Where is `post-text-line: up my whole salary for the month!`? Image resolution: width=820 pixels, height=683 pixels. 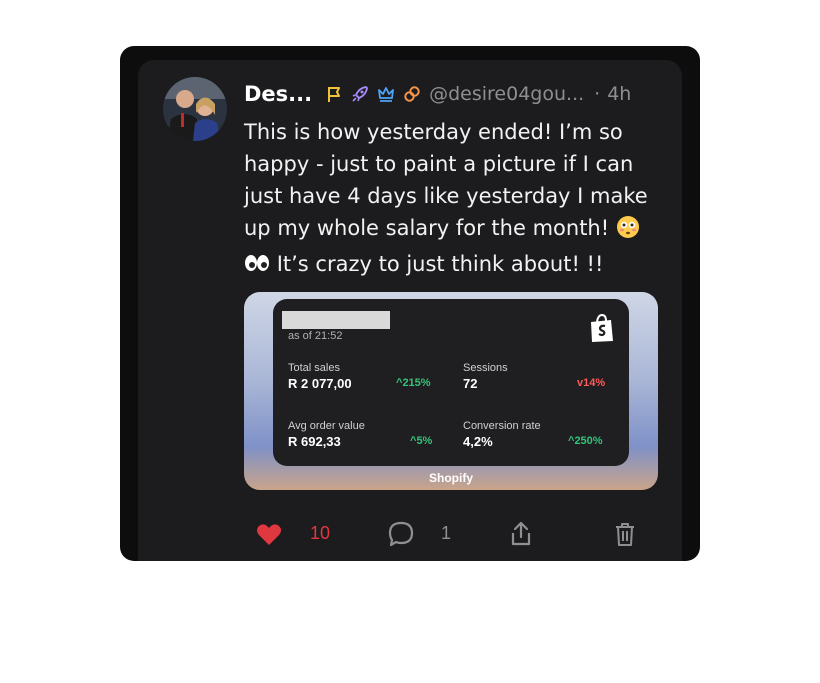
post-text-line: up my whole salary for the month! is located at coordinates (454, 230).